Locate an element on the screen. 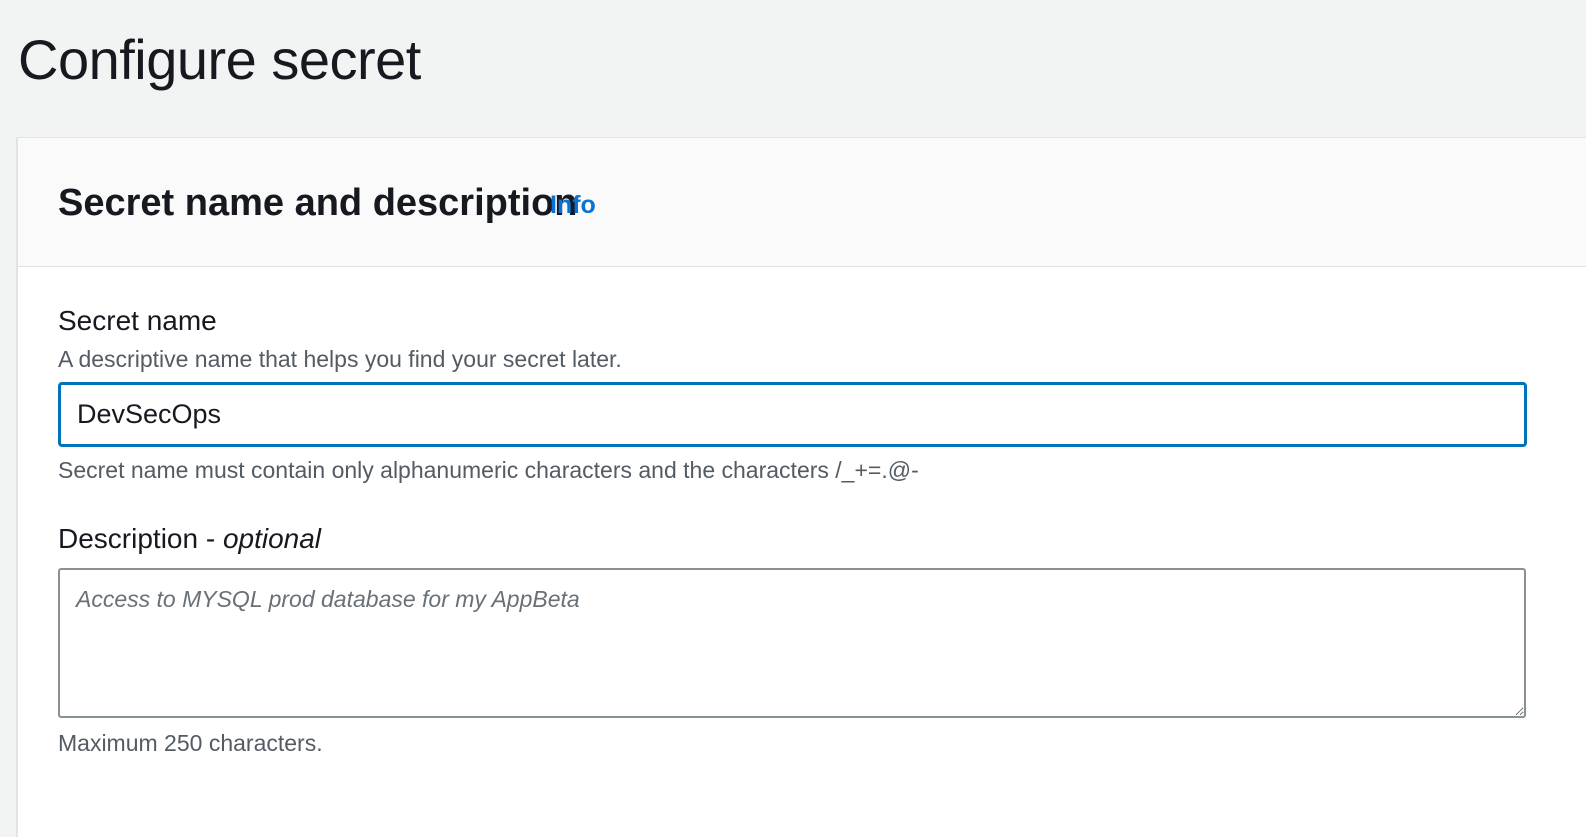 The width and height of the screenshot is (1586, 837). description-label-text: Description - is located at coordinates (140, 538).